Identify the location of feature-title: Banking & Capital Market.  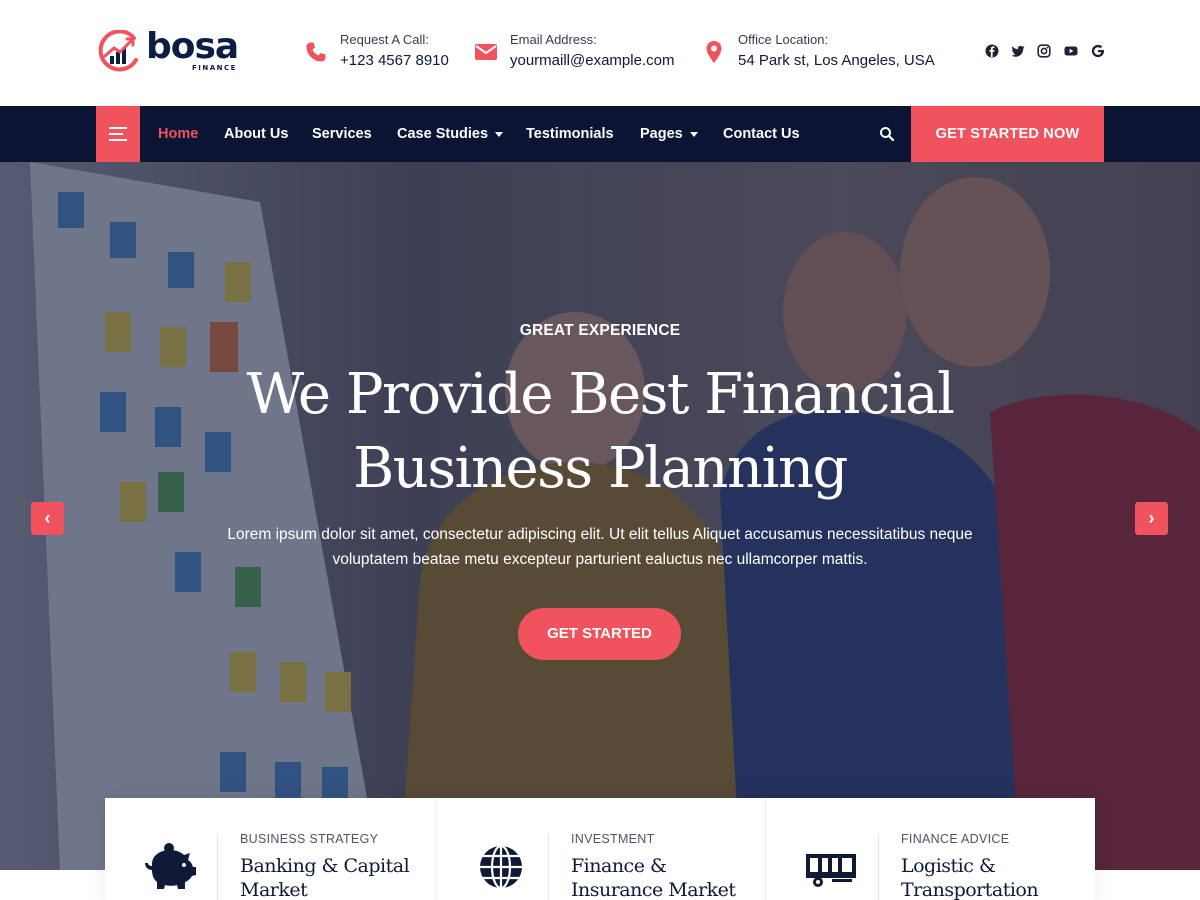
(325, 877).